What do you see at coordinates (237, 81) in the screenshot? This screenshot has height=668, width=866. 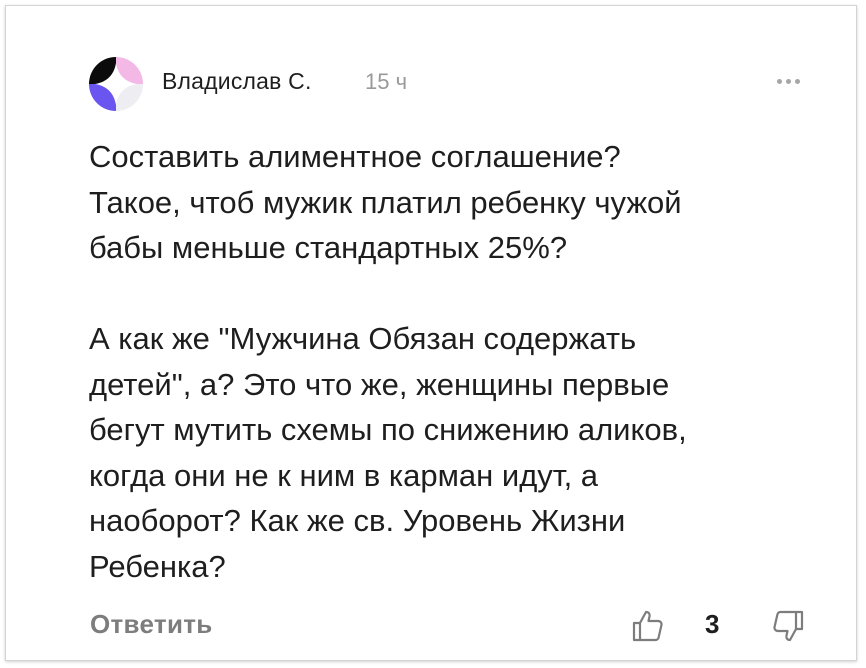 I see `author-name: Владислав С.` at bounding box center [237, 81].